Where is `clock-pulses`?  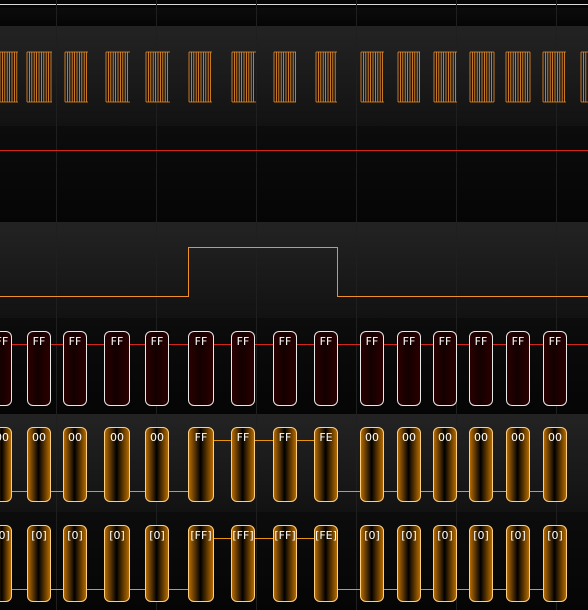 clock-pulses is located at coordinates (294, 77).